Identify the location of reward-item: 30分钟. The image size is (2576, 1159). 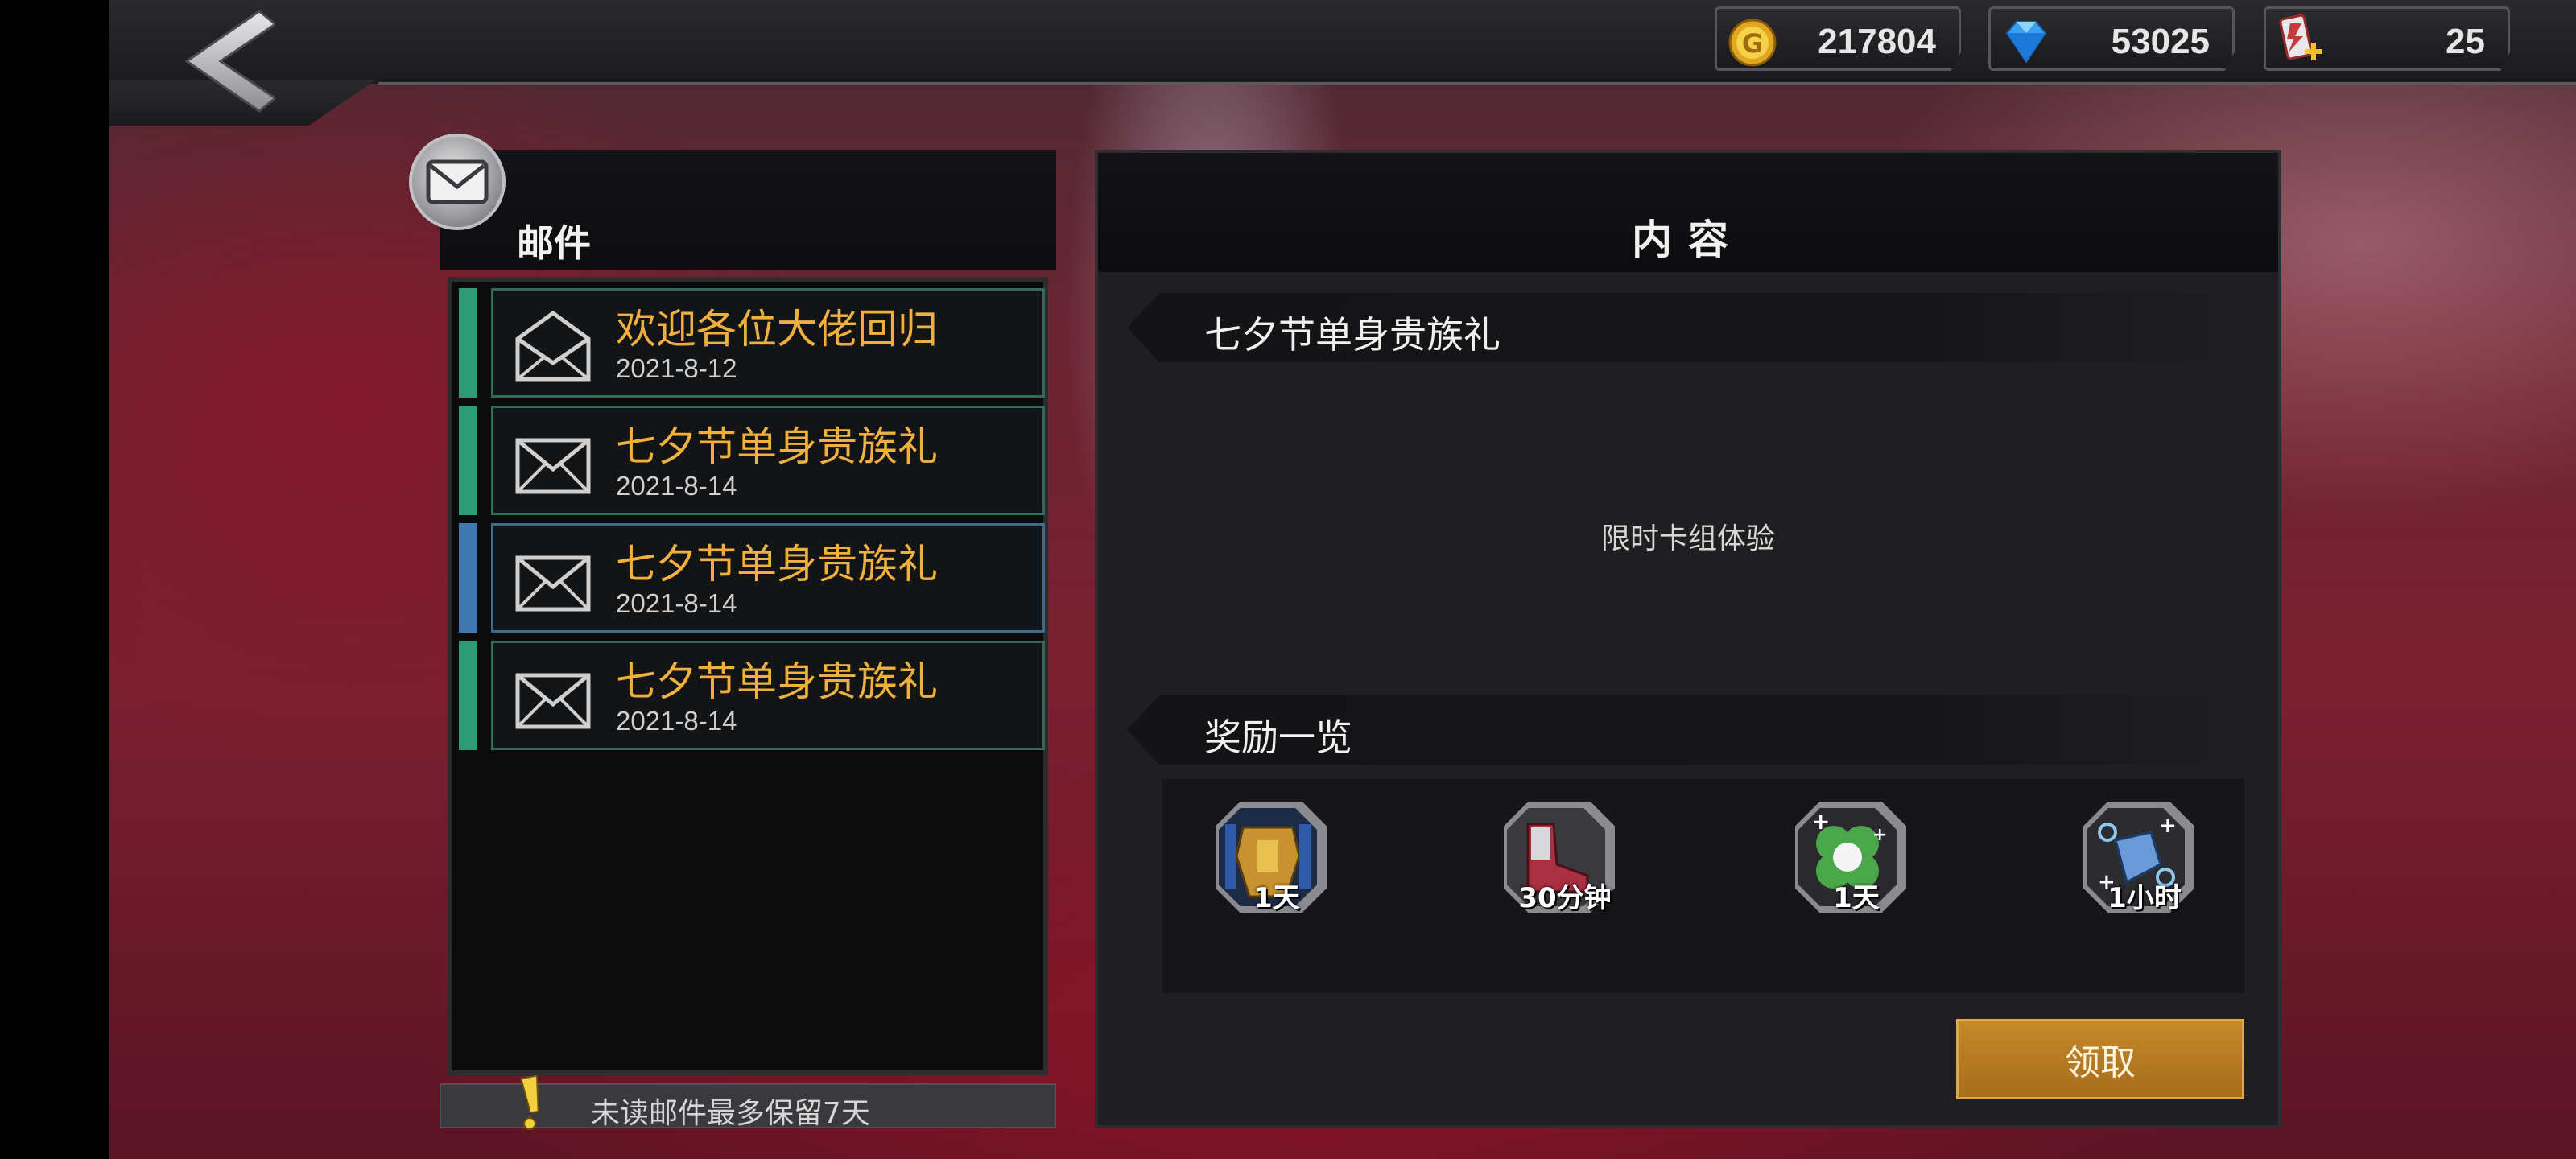
(1561, 862).